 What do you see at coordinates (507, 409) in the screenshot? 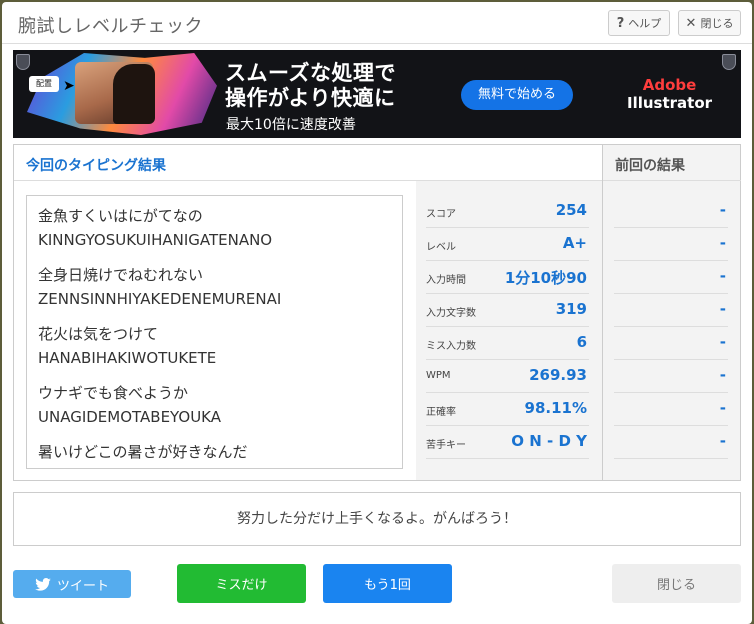
I see `stat-row-accuracy: 正確率 98.11%` at bounding box center [507, 409].